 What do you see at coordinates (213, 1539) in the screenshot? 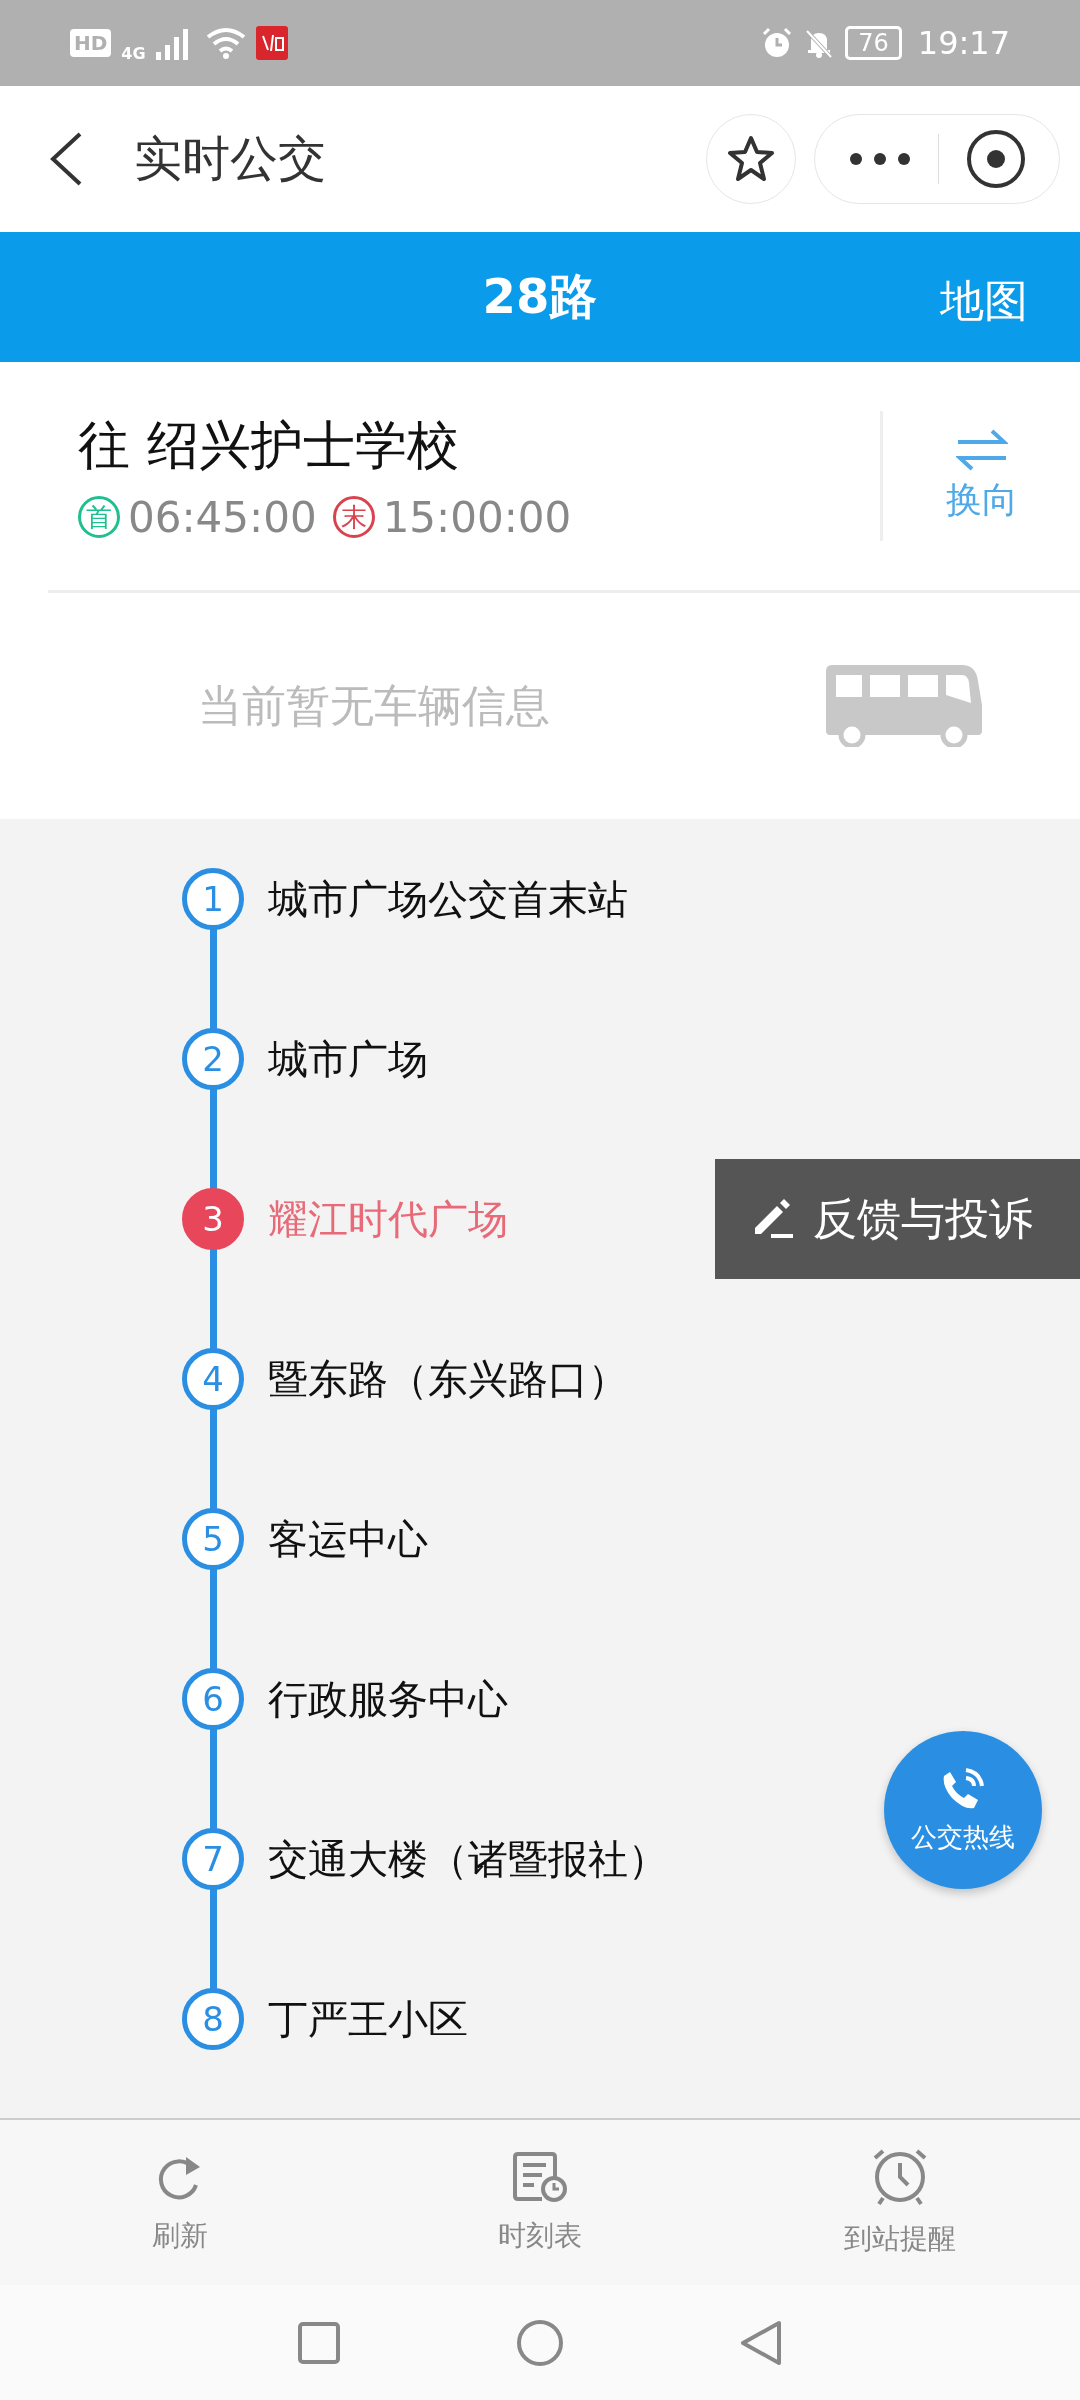
I see `station-number: 5` at bounding box center [213, 1539].